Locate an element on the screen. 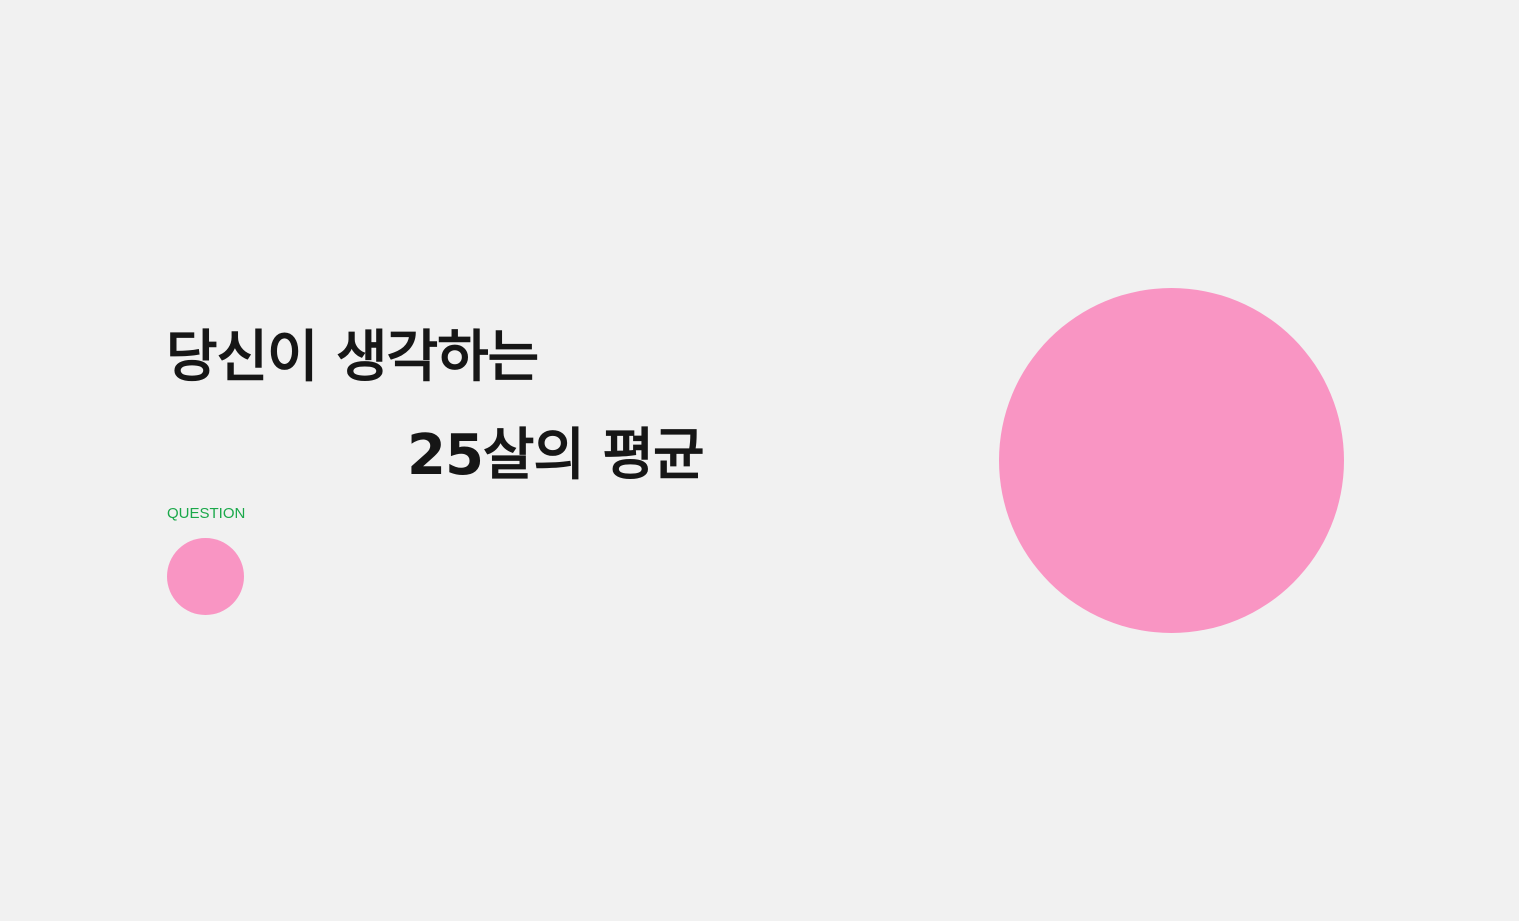 Image resolution: width=1519 pixels, height=921 pixels. headline-line-2: 25살의 평균 is located at coordinates (556, 455).